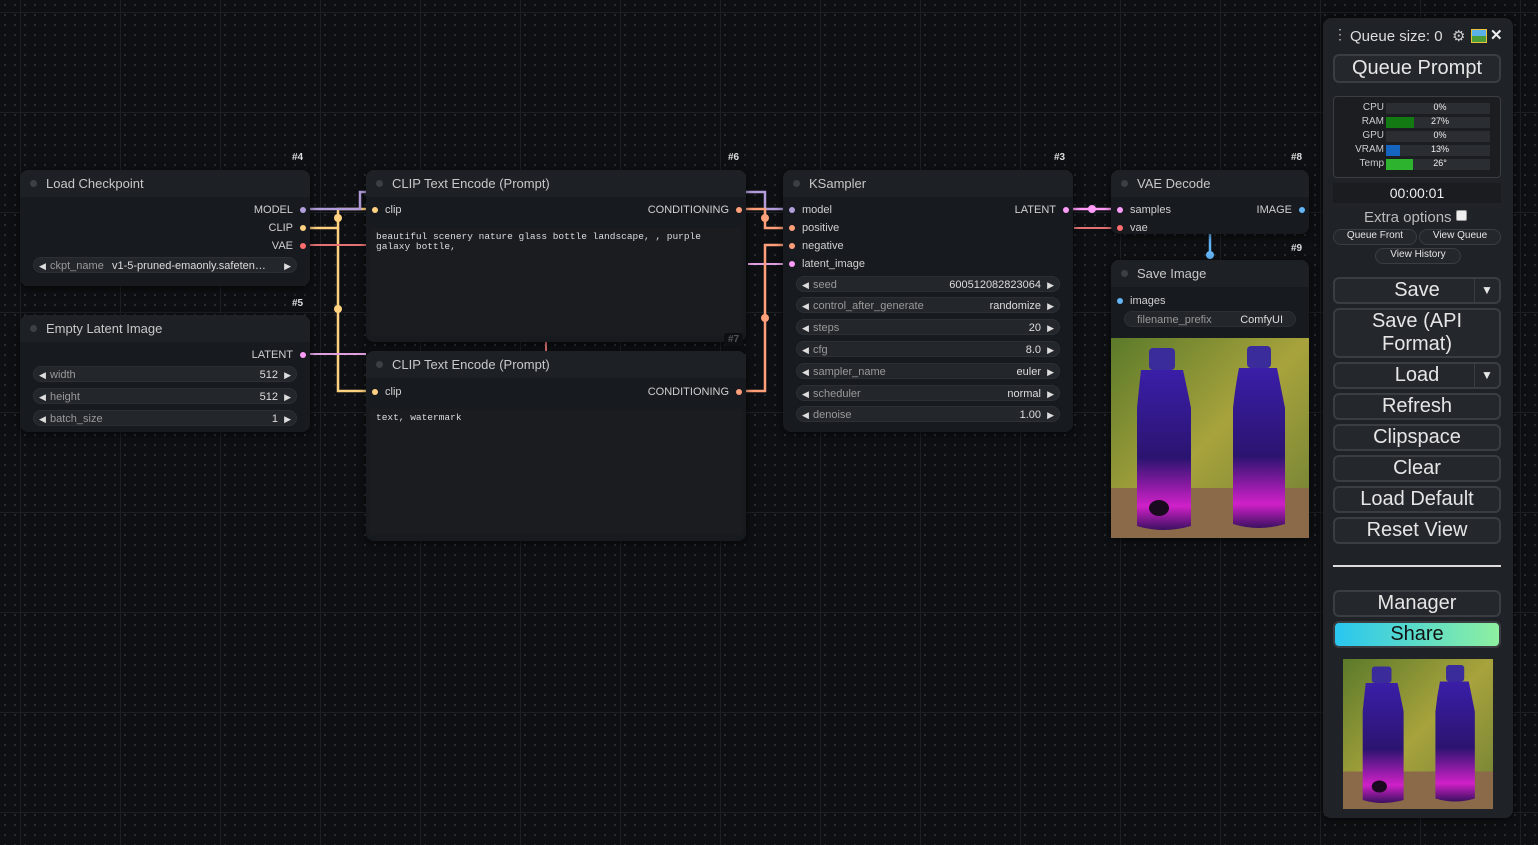 The width and height of the screenshot is (1538, 845). Describe the element at coordinates (165, 183) in the screenshot. I see `node-title-bar: Load Checkpoint` at that location.